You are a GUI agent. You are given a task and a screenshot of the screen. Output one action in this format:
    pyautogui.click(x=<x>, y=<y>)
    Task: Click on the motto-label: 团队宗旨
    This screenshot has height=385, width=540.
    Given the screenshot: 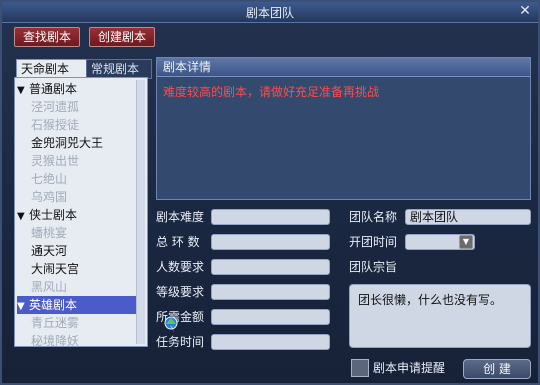 What is the action you would take?
    pyautogui.click(x=373, y=267)
    